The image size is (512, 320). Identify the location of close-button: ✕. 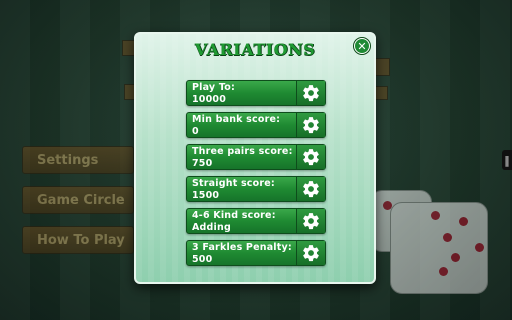
(362, 46).